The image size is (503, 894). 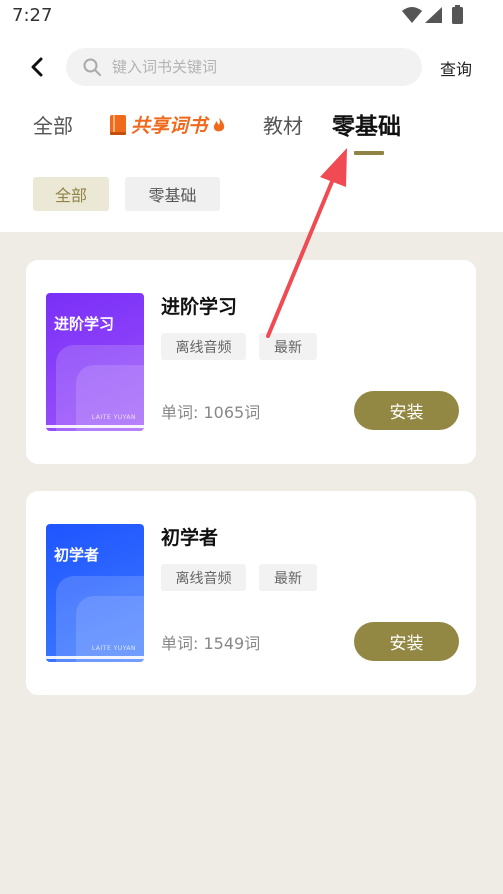 I want to click on chevron-left-icon, so click(x=37, y=67).